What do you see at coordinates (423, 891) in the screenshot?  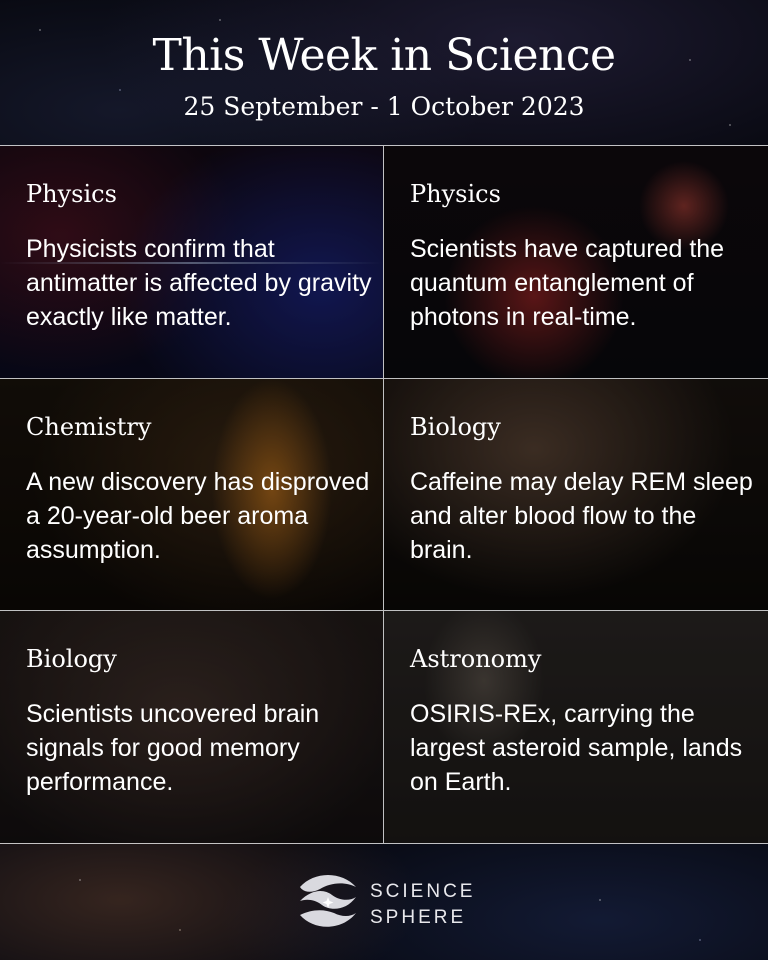 I see `brand-name-line1: SCIENCE` at bounding box center [423, 891].